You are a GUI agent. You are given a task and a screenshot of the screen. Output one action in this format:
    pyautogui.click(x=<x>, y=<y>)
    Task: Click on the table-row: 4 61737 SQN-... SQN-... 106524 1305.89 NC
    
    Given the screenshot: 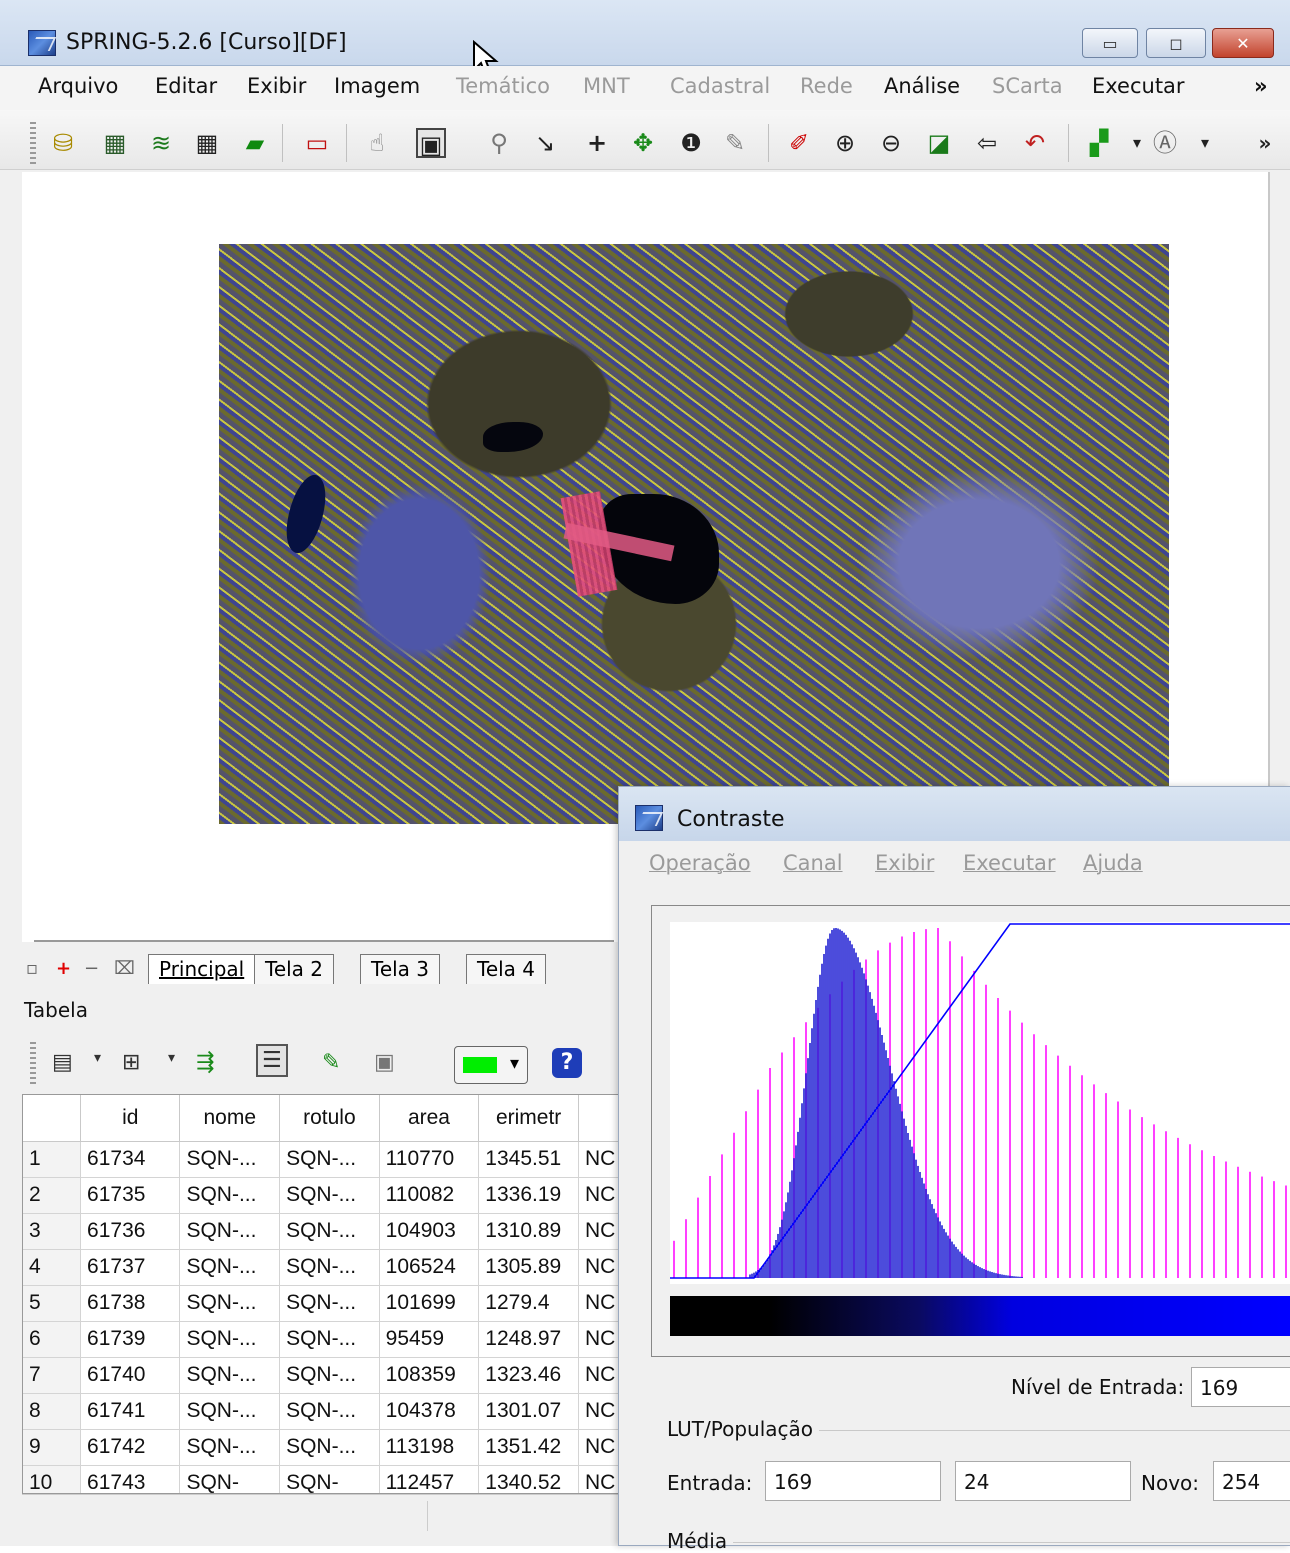 What is the action you would take?
    pyautogui.click(x=321, y=1267)
    